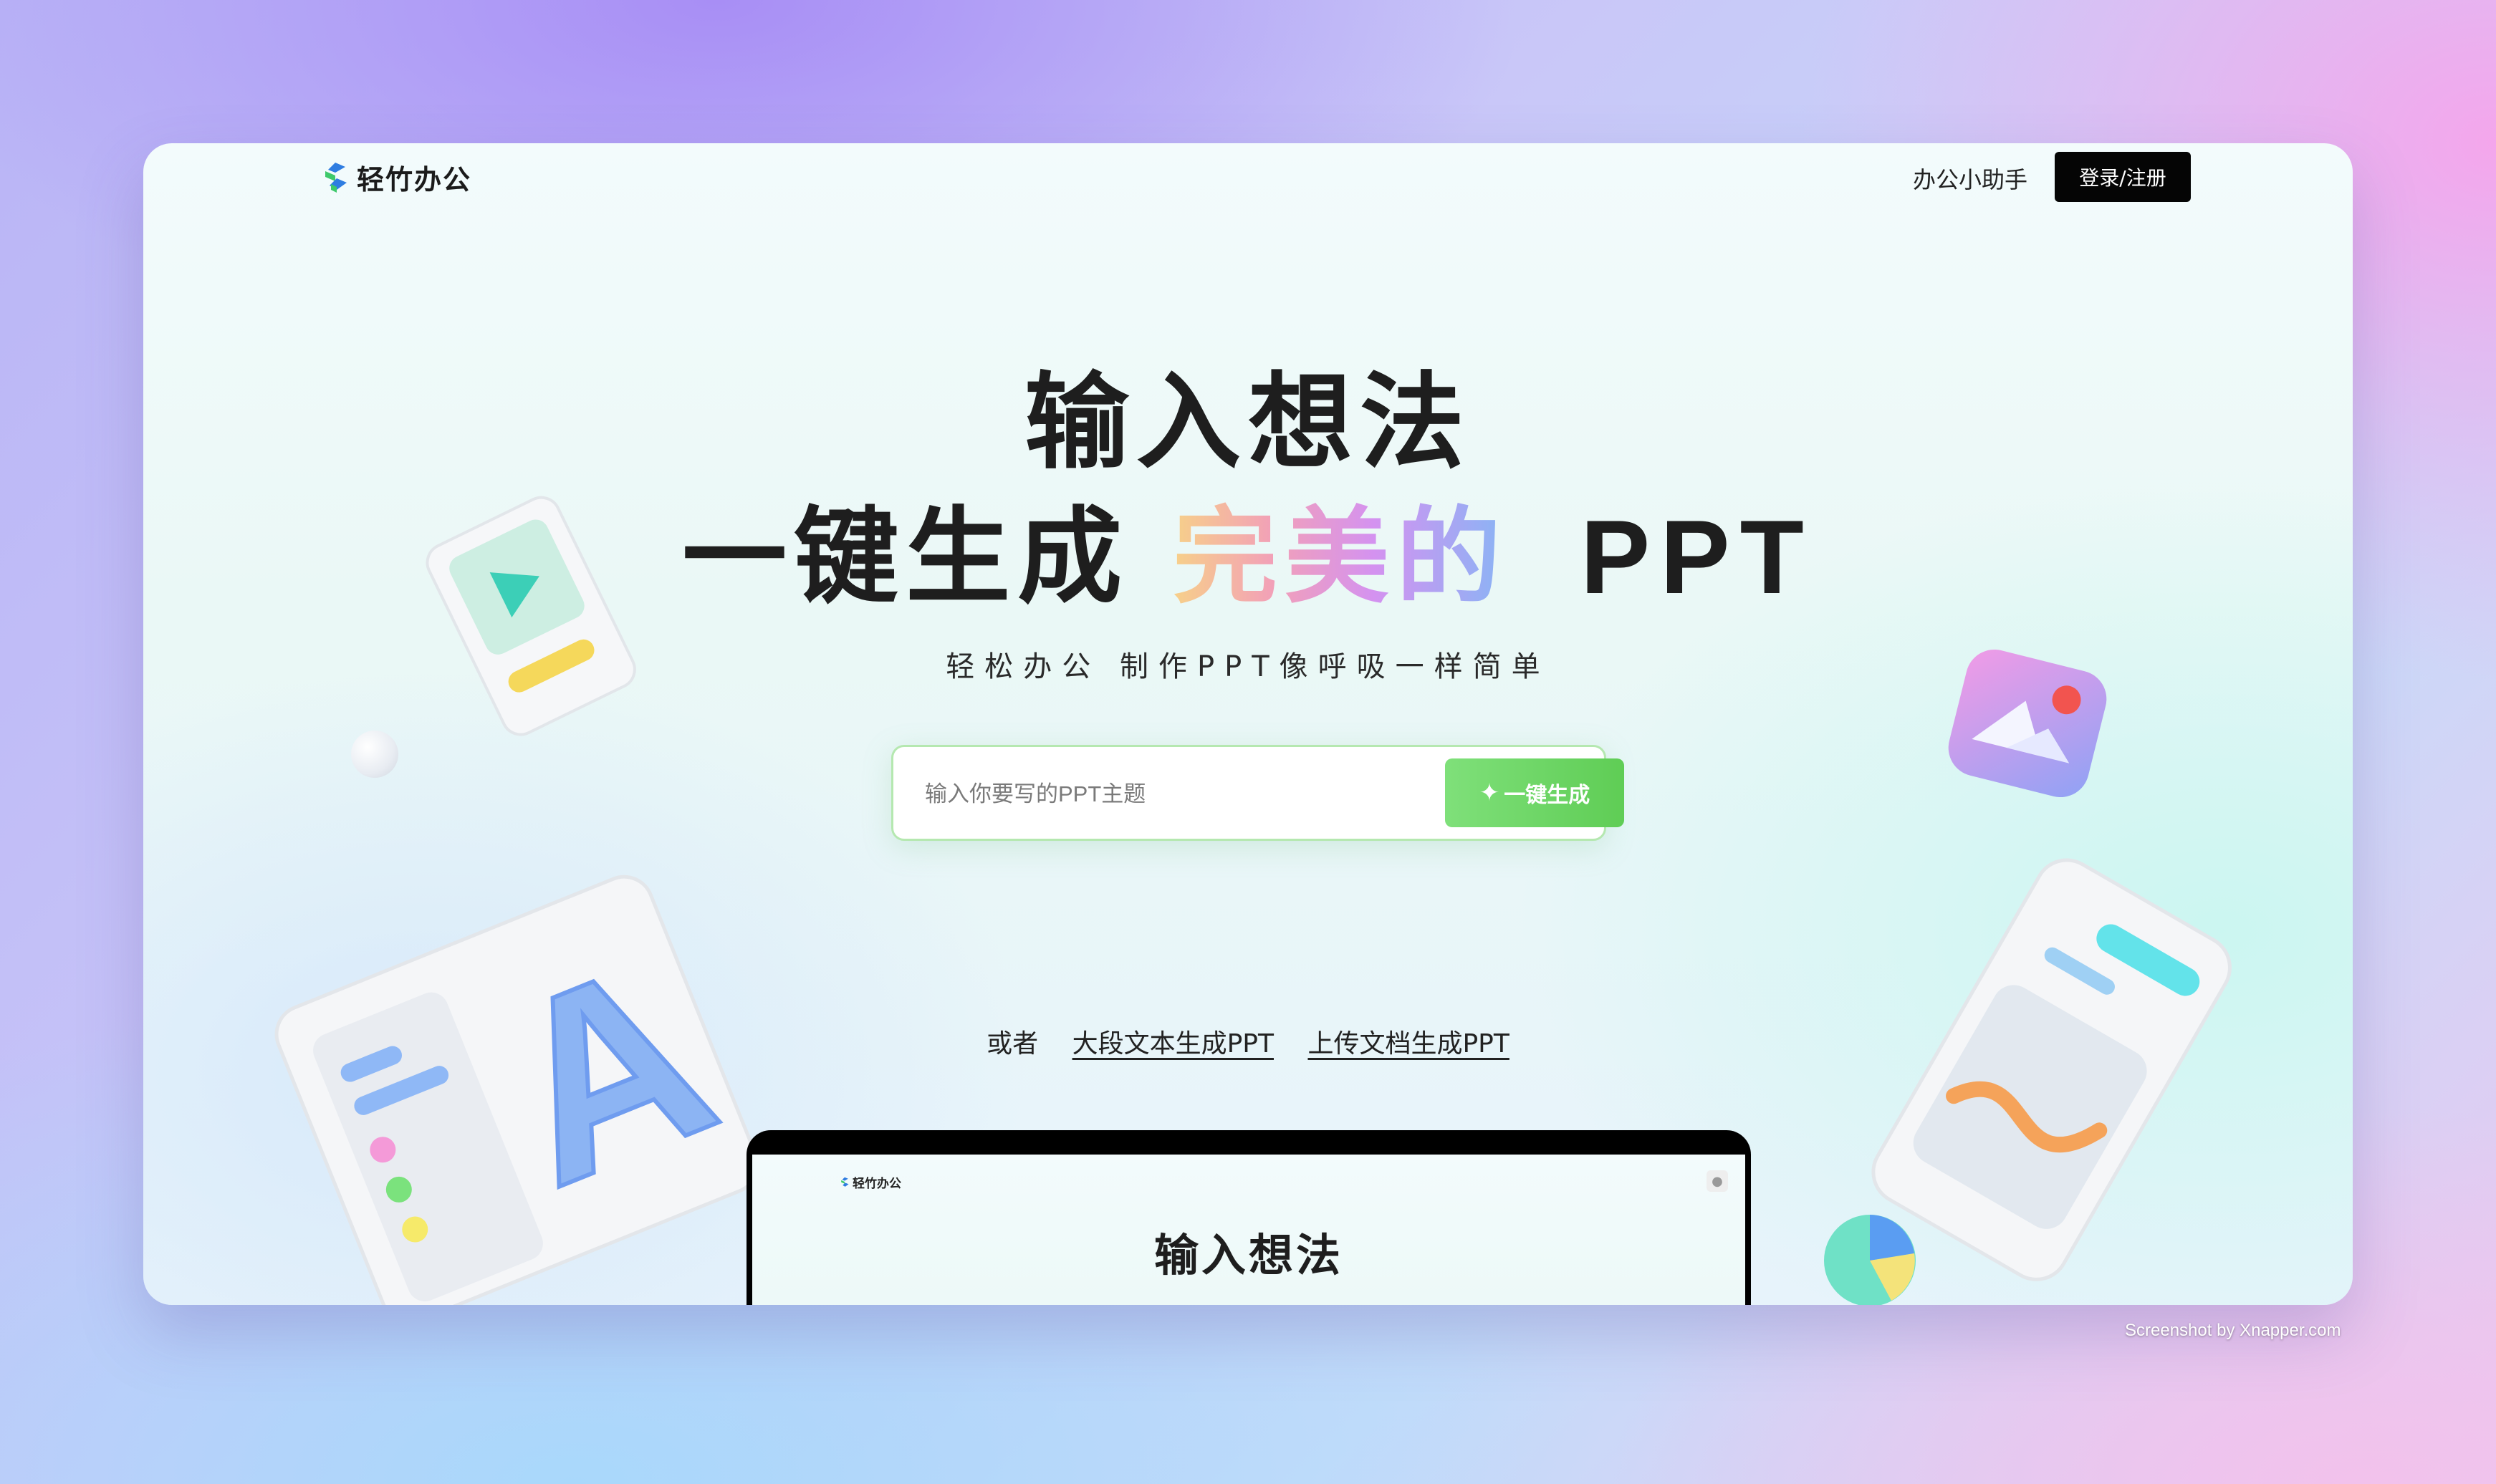 Image resolution: width=2496 pixels, height=1484 pixels. I want to click on preview-hero-title: 输入想法, so click(1248, 1255).